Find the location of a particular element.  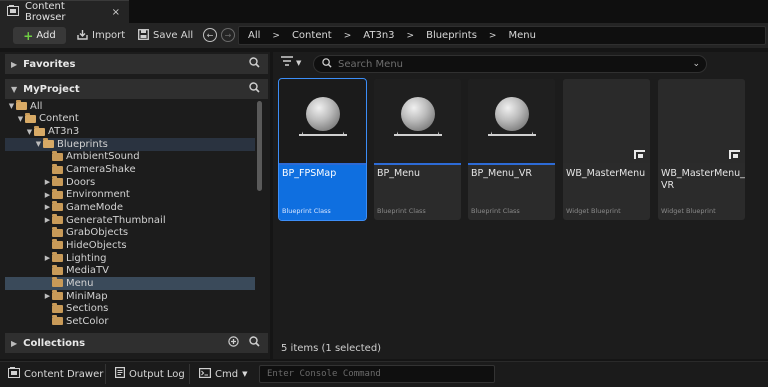

tree-item-label: Sections is located at coordinates (87, 309).